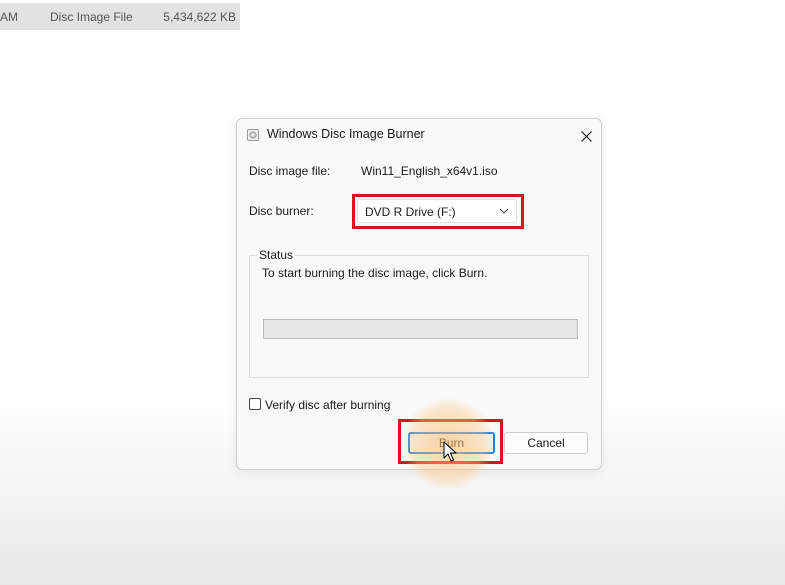  I want to click on burn-progress-bar, so click(420, 329).